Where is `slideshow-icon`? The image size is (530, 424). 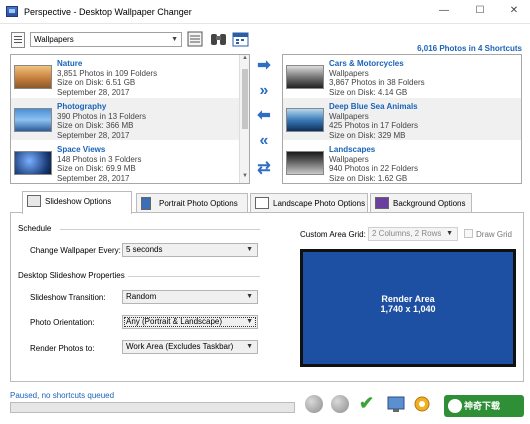 slideshow-icon is located at coordinates (34, 201).